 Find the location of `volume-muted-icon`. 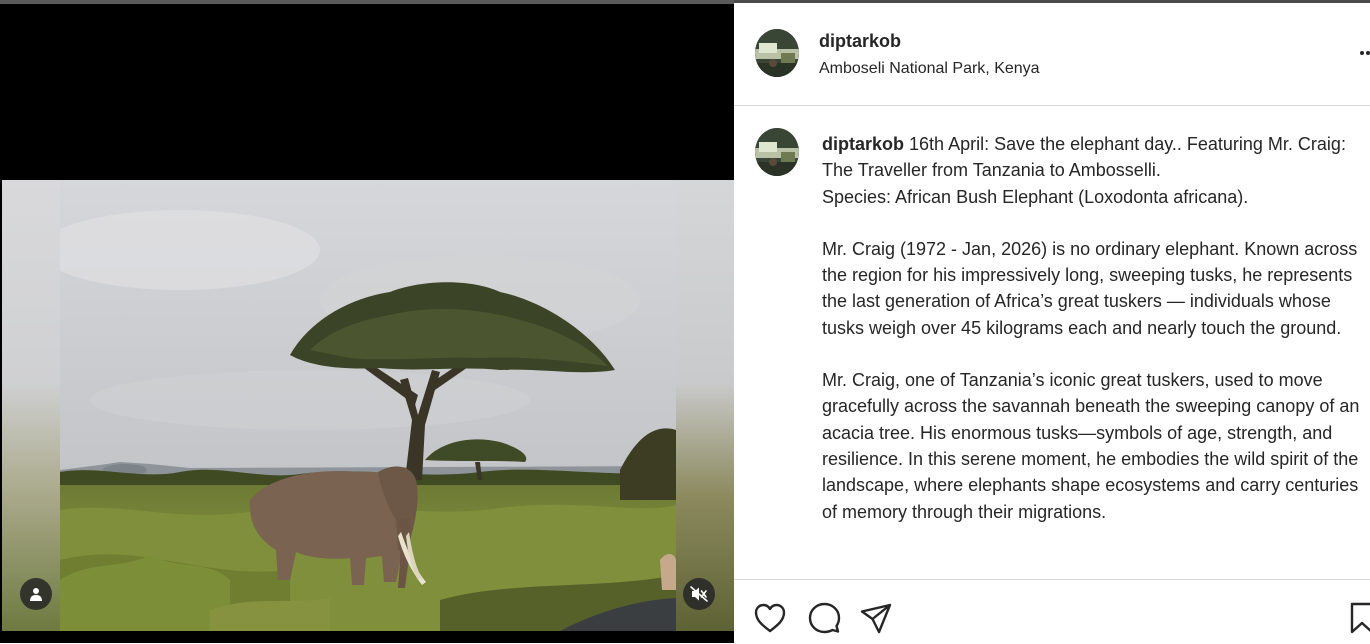

volume-muted-icon is located at coordinates (699, 594).